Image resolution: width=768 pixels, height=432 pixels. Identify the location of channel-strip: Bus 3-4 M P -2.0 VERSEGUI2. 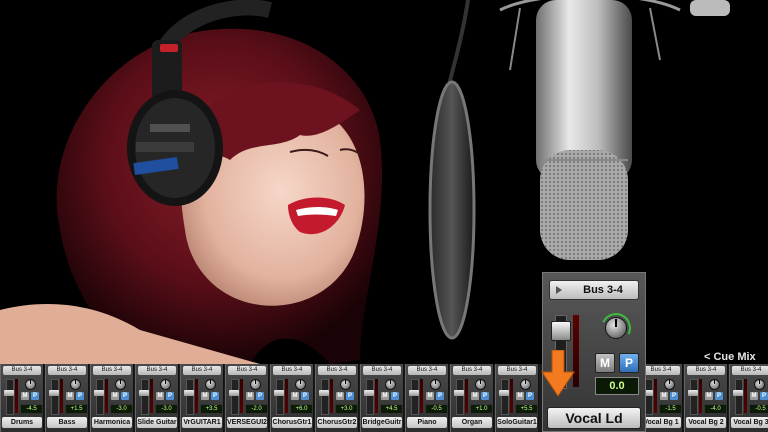
(247, 398).